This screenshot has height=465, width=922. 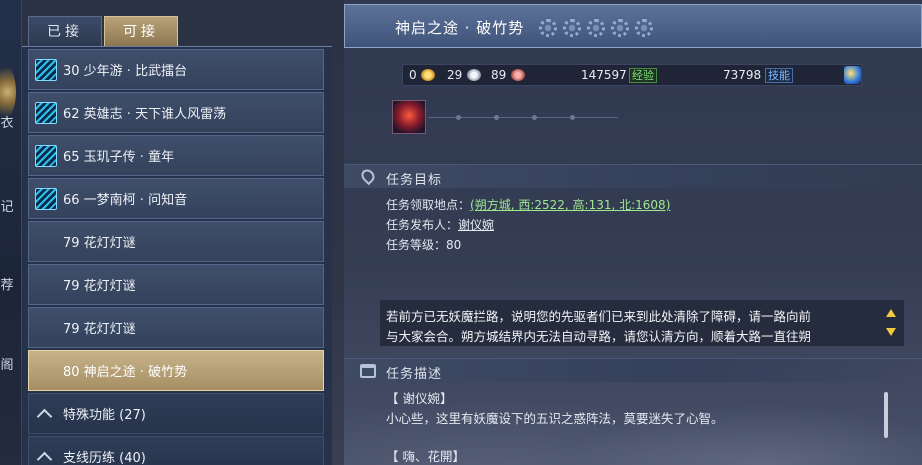 What do you see at coordinates (555, 418) in the screenshot?
I see `desc-text: 小心些，这里有妖魔设下的五识之惑阵法，莫要迷失了心智。` at bounding box center [555, 418].